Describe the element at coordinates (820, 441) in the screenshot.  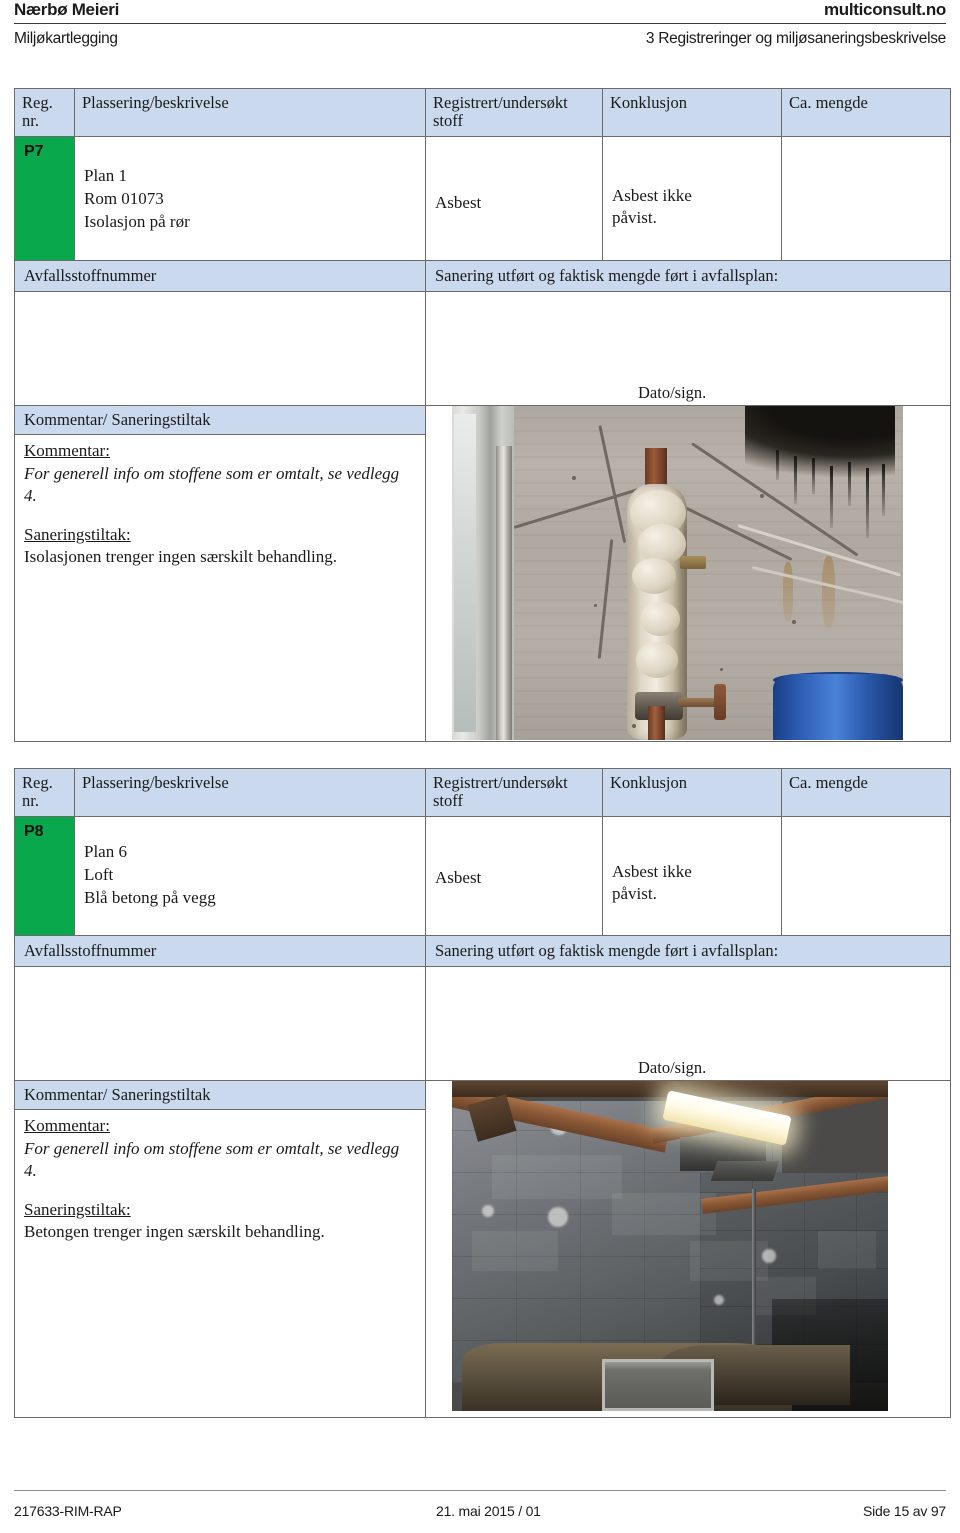
I see `photo-tar-stain` at that location.